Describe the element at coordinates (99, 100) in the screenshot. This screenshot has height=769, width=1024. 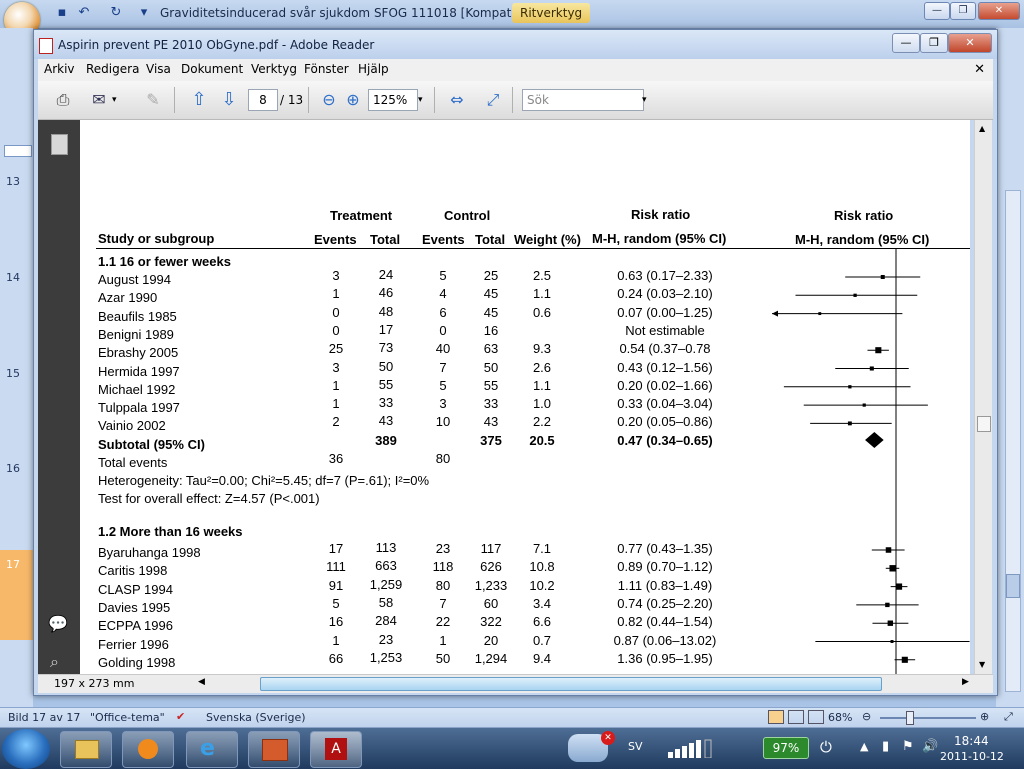
I see `share-icon: ✉` at that location.